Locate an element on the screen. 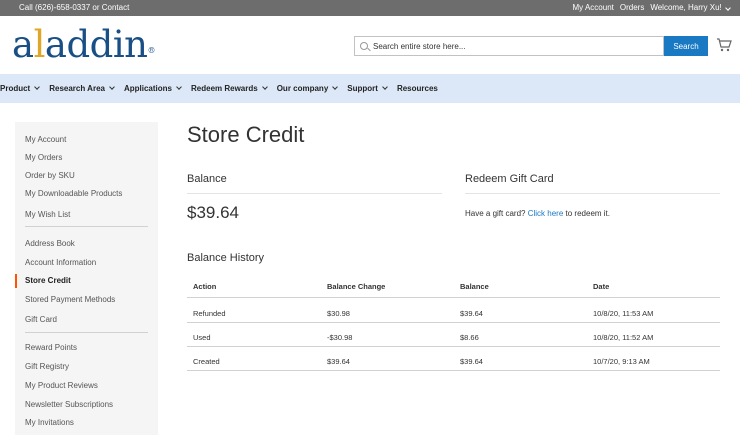 The image size is (740, 435). account-links: My Account Orders Welcome, Harry Xu! is located at coordinates (652, 7).